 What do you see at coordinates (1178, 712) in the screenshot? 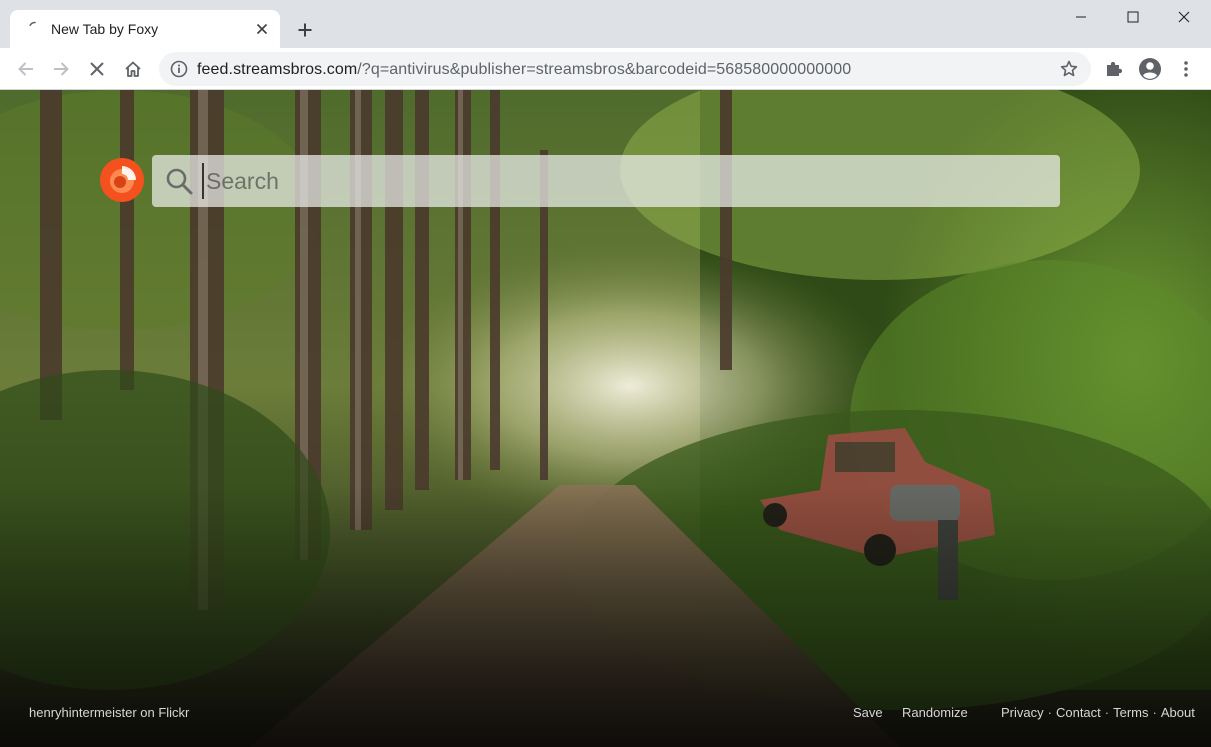
I see `about-link: About` at bounding box center [1178, 712].